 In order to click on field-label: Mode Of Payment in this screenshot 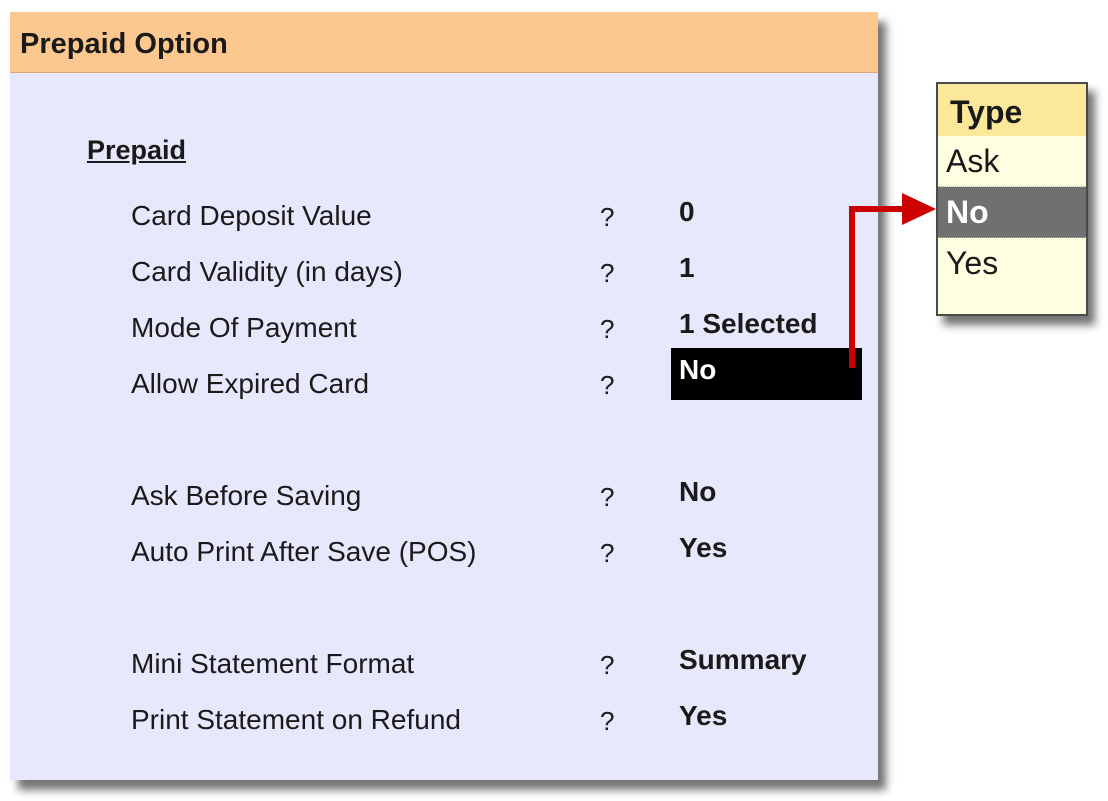, I will do `click(244, 327)`.